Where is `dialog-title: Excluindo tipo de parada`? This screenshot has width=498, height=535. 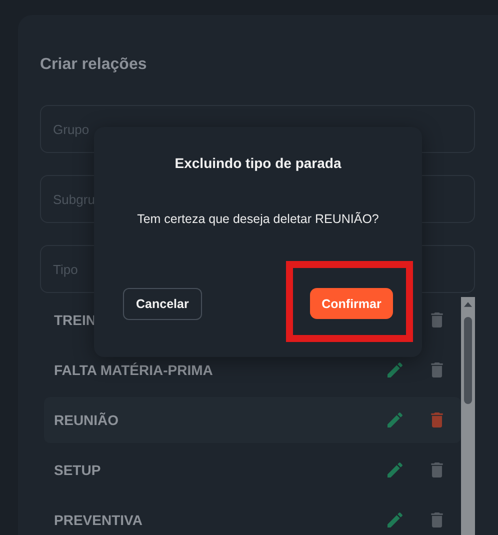 dialog-title: Excluindo tipo de parada is located at coordinates (258, 163).